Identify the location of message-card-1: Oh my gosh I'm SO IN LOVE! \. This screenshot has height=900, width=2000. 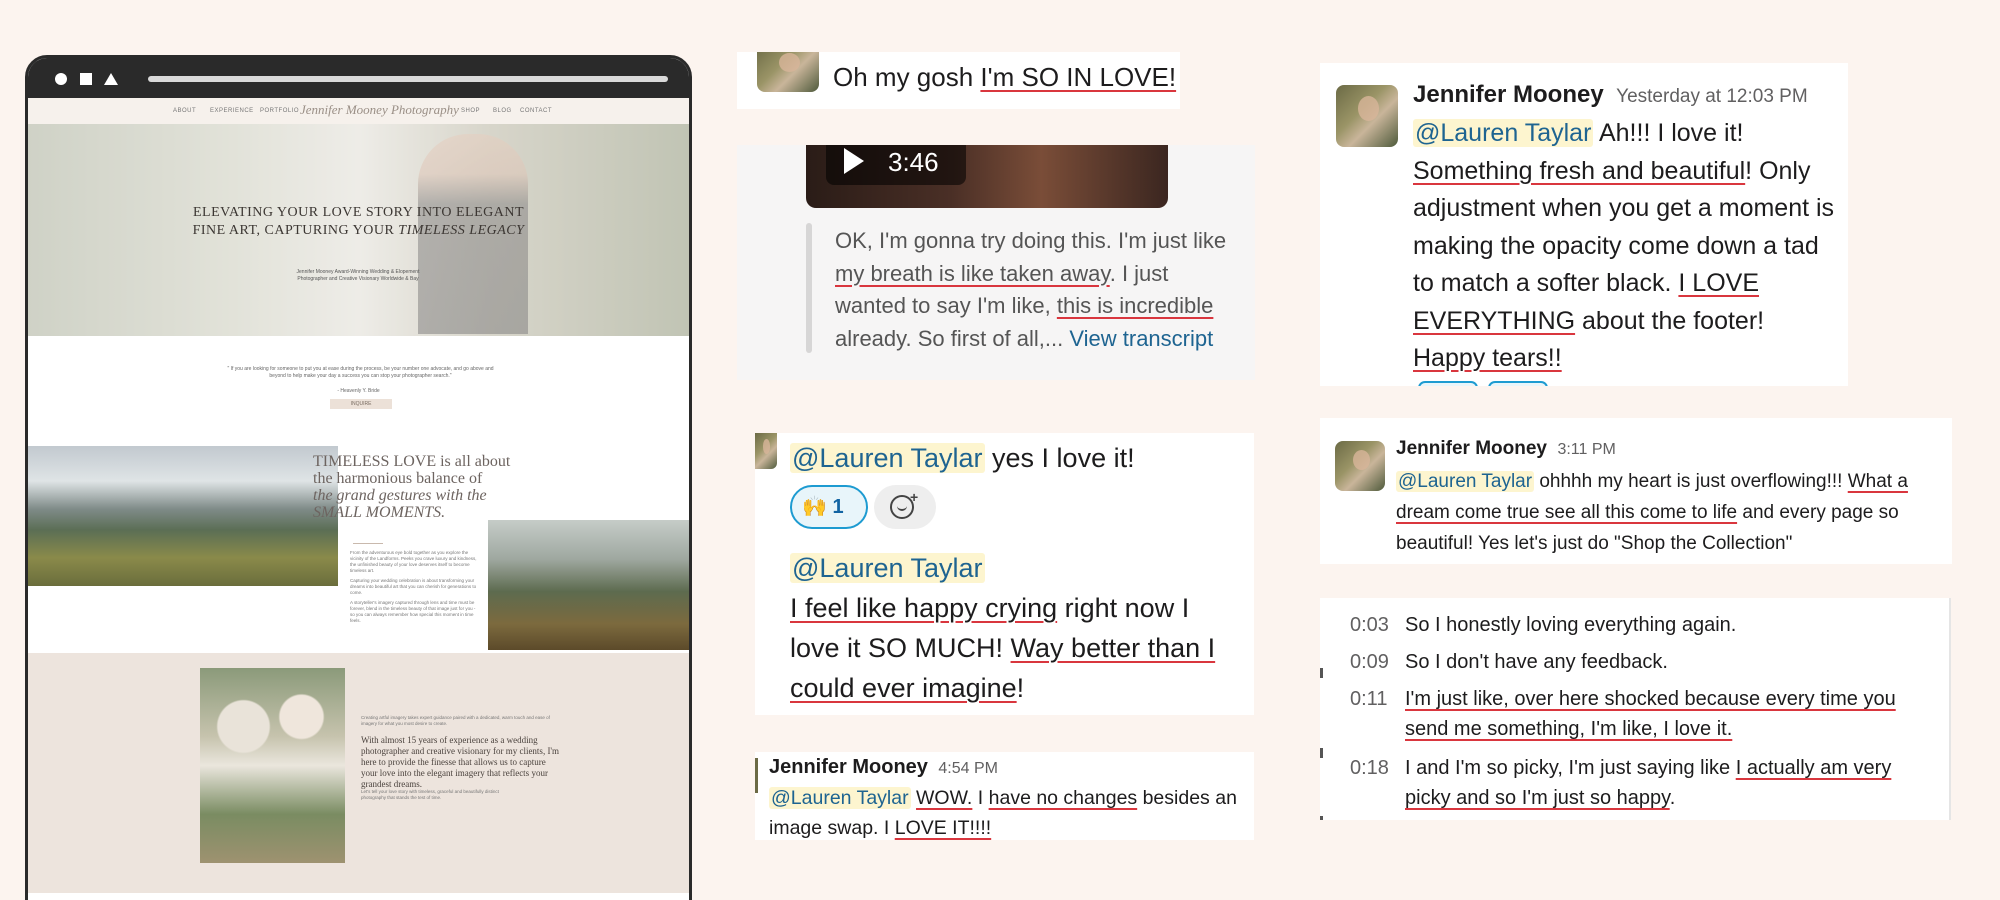
(958, 80).